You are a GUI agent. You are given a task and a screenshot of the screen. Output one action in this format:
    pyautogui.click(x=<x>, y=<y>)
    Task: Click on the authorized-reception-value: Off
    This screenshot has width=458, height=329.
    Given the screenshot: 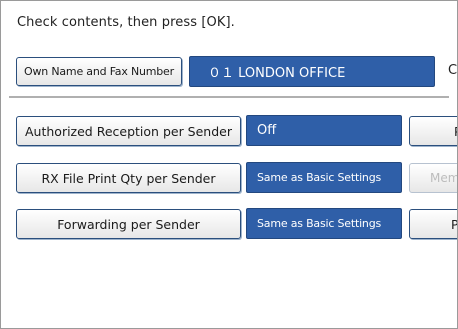 What is the action you would take?
    pyautogui.click(x=324, y=130)
    